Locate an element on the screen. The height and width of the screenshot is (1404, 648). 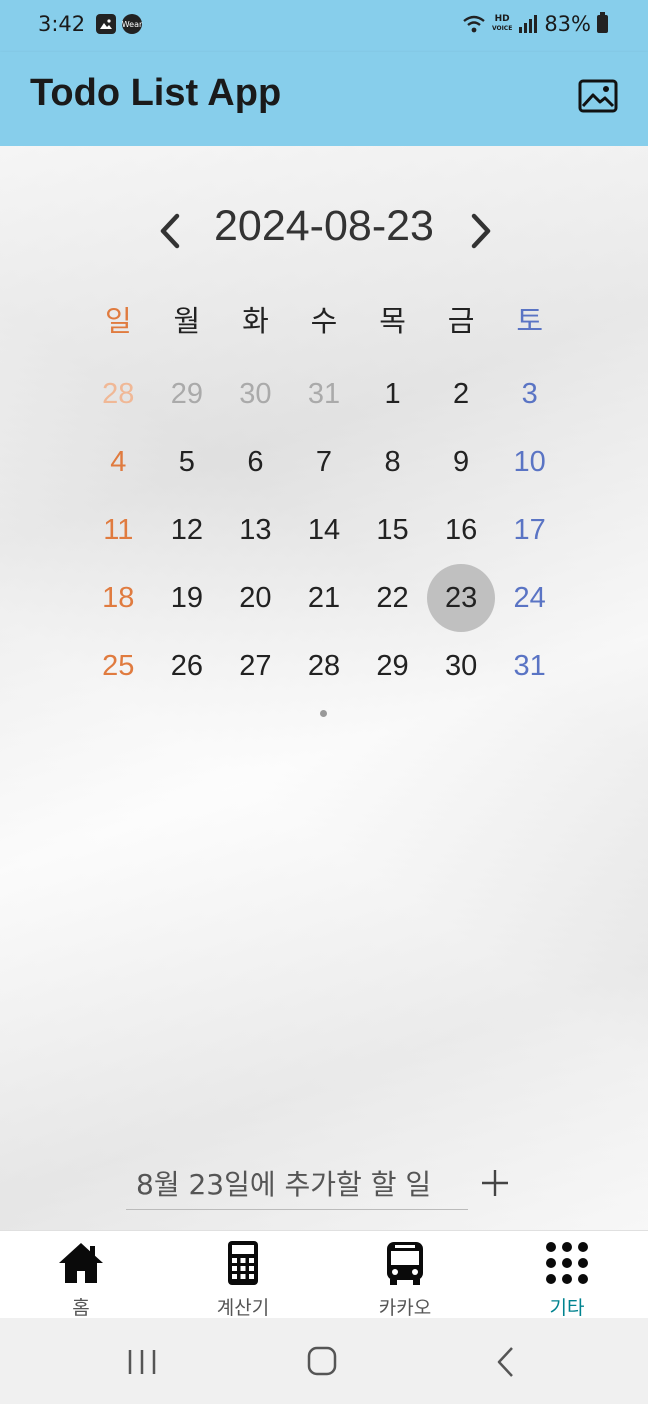
calendar-week: 4 5 6 7 8 9 10 is located at coordinates (324, 462).